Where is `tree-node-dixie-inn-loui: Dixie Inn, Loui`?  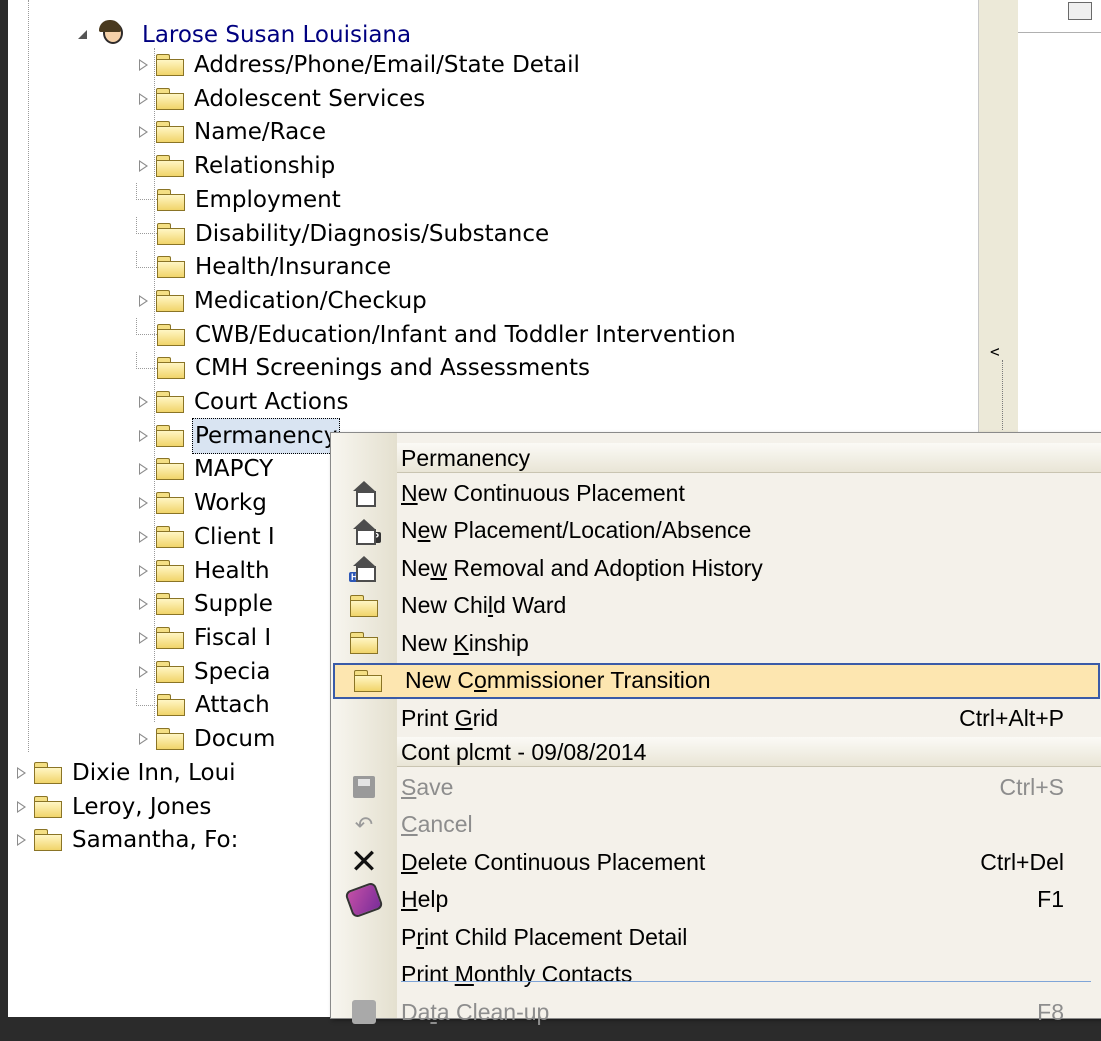
tree-node-dixie-inn-loui: Dixie Inn, Loui is located at coordinates (126, 773).